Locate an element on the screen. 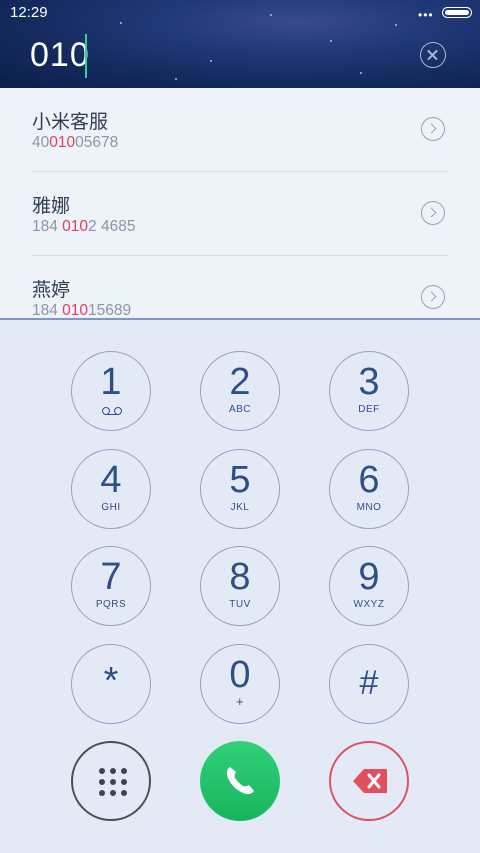 This screenshot has width=480, height=853. call-button is located at coordinates (240, 781).